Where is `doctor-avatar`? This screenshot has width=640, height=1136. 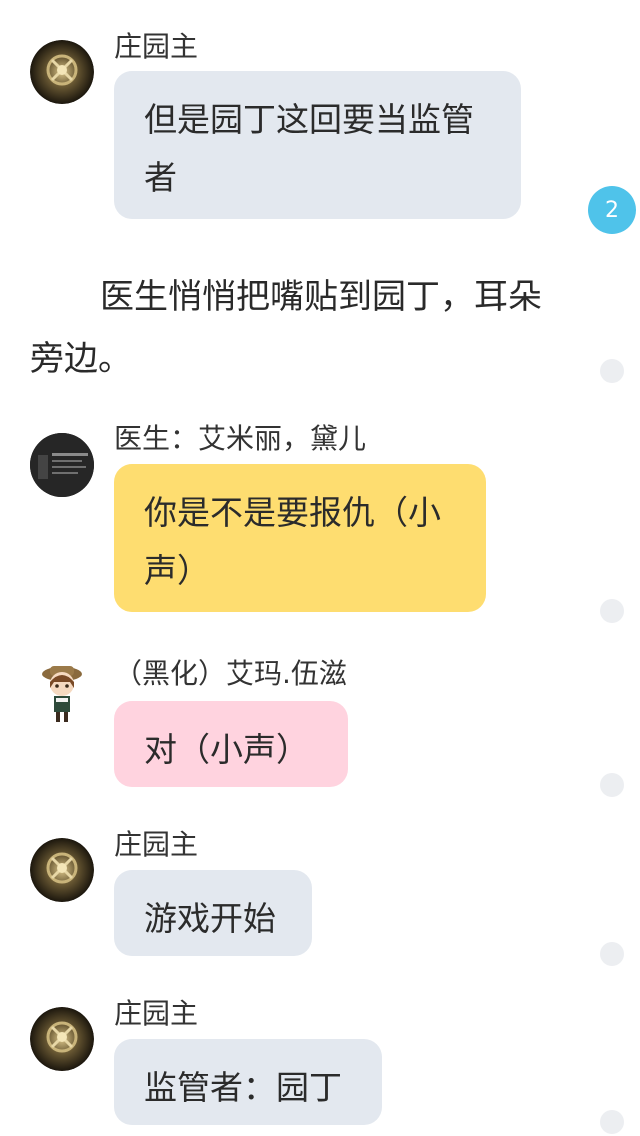 doctor-avatar is located at coordinates (62, 465).